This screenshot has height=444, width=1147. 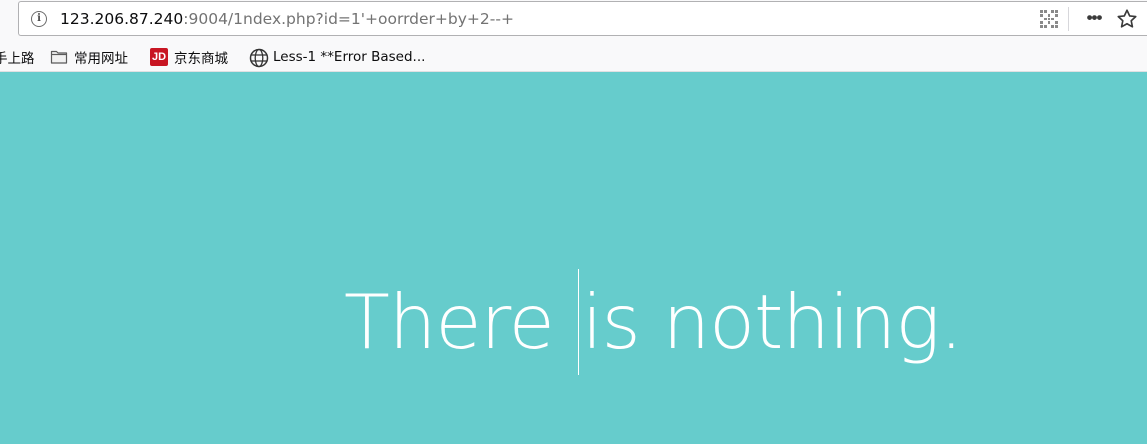 I want to click on jd-logo-icon: JD, so click(x=159, y=57).